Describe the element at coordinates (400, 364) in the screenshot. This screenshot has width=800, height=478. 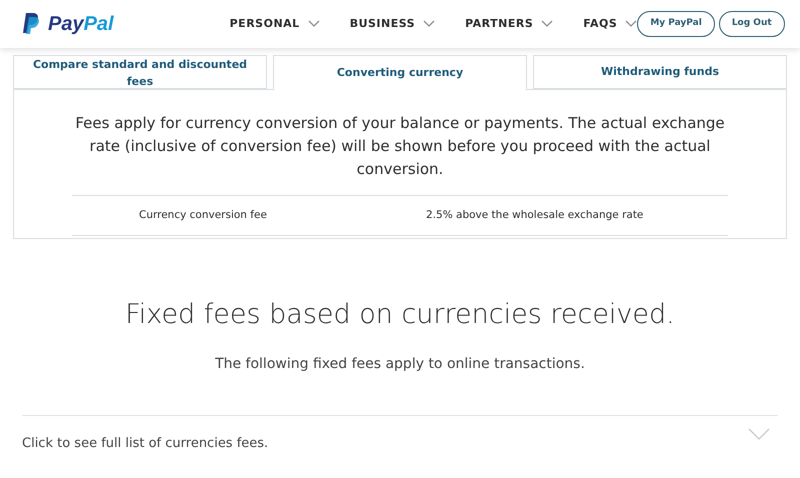
I see `section-subtitle: The following fixed fees apply to online transactions.` at that location.